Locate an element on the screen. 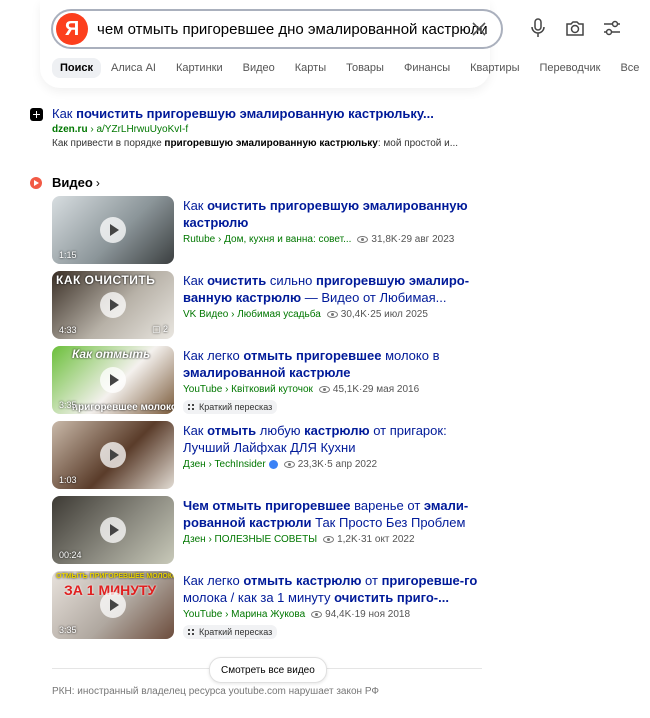 This screenshot has height=718, width=650. video-views: 45,1K is located at coordinates (346, 389).